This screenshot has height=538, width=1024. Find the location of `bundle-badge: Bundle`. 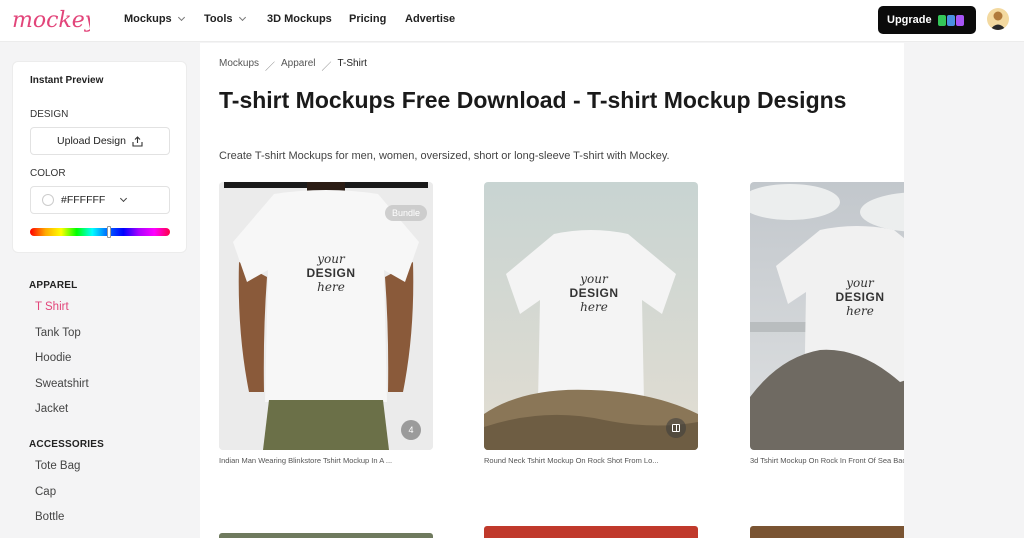

bundle-badge: Bundle is located at coordinates (405, 213).